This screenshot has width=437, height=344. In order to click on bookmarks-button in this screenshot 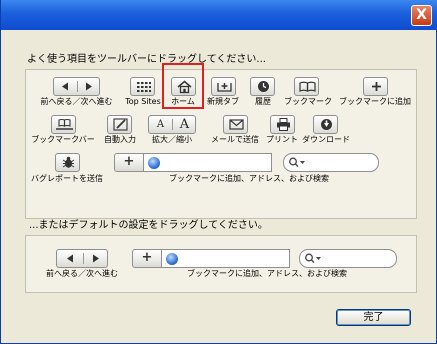, I will do `click(306, 86)`.